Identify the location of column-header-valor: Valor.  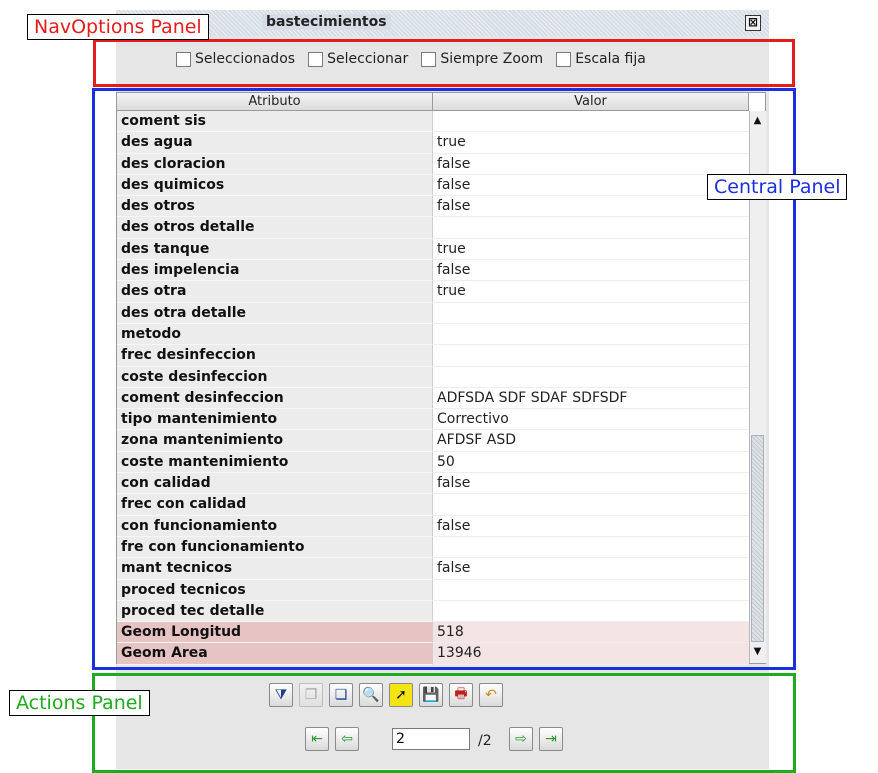
(591, 102).